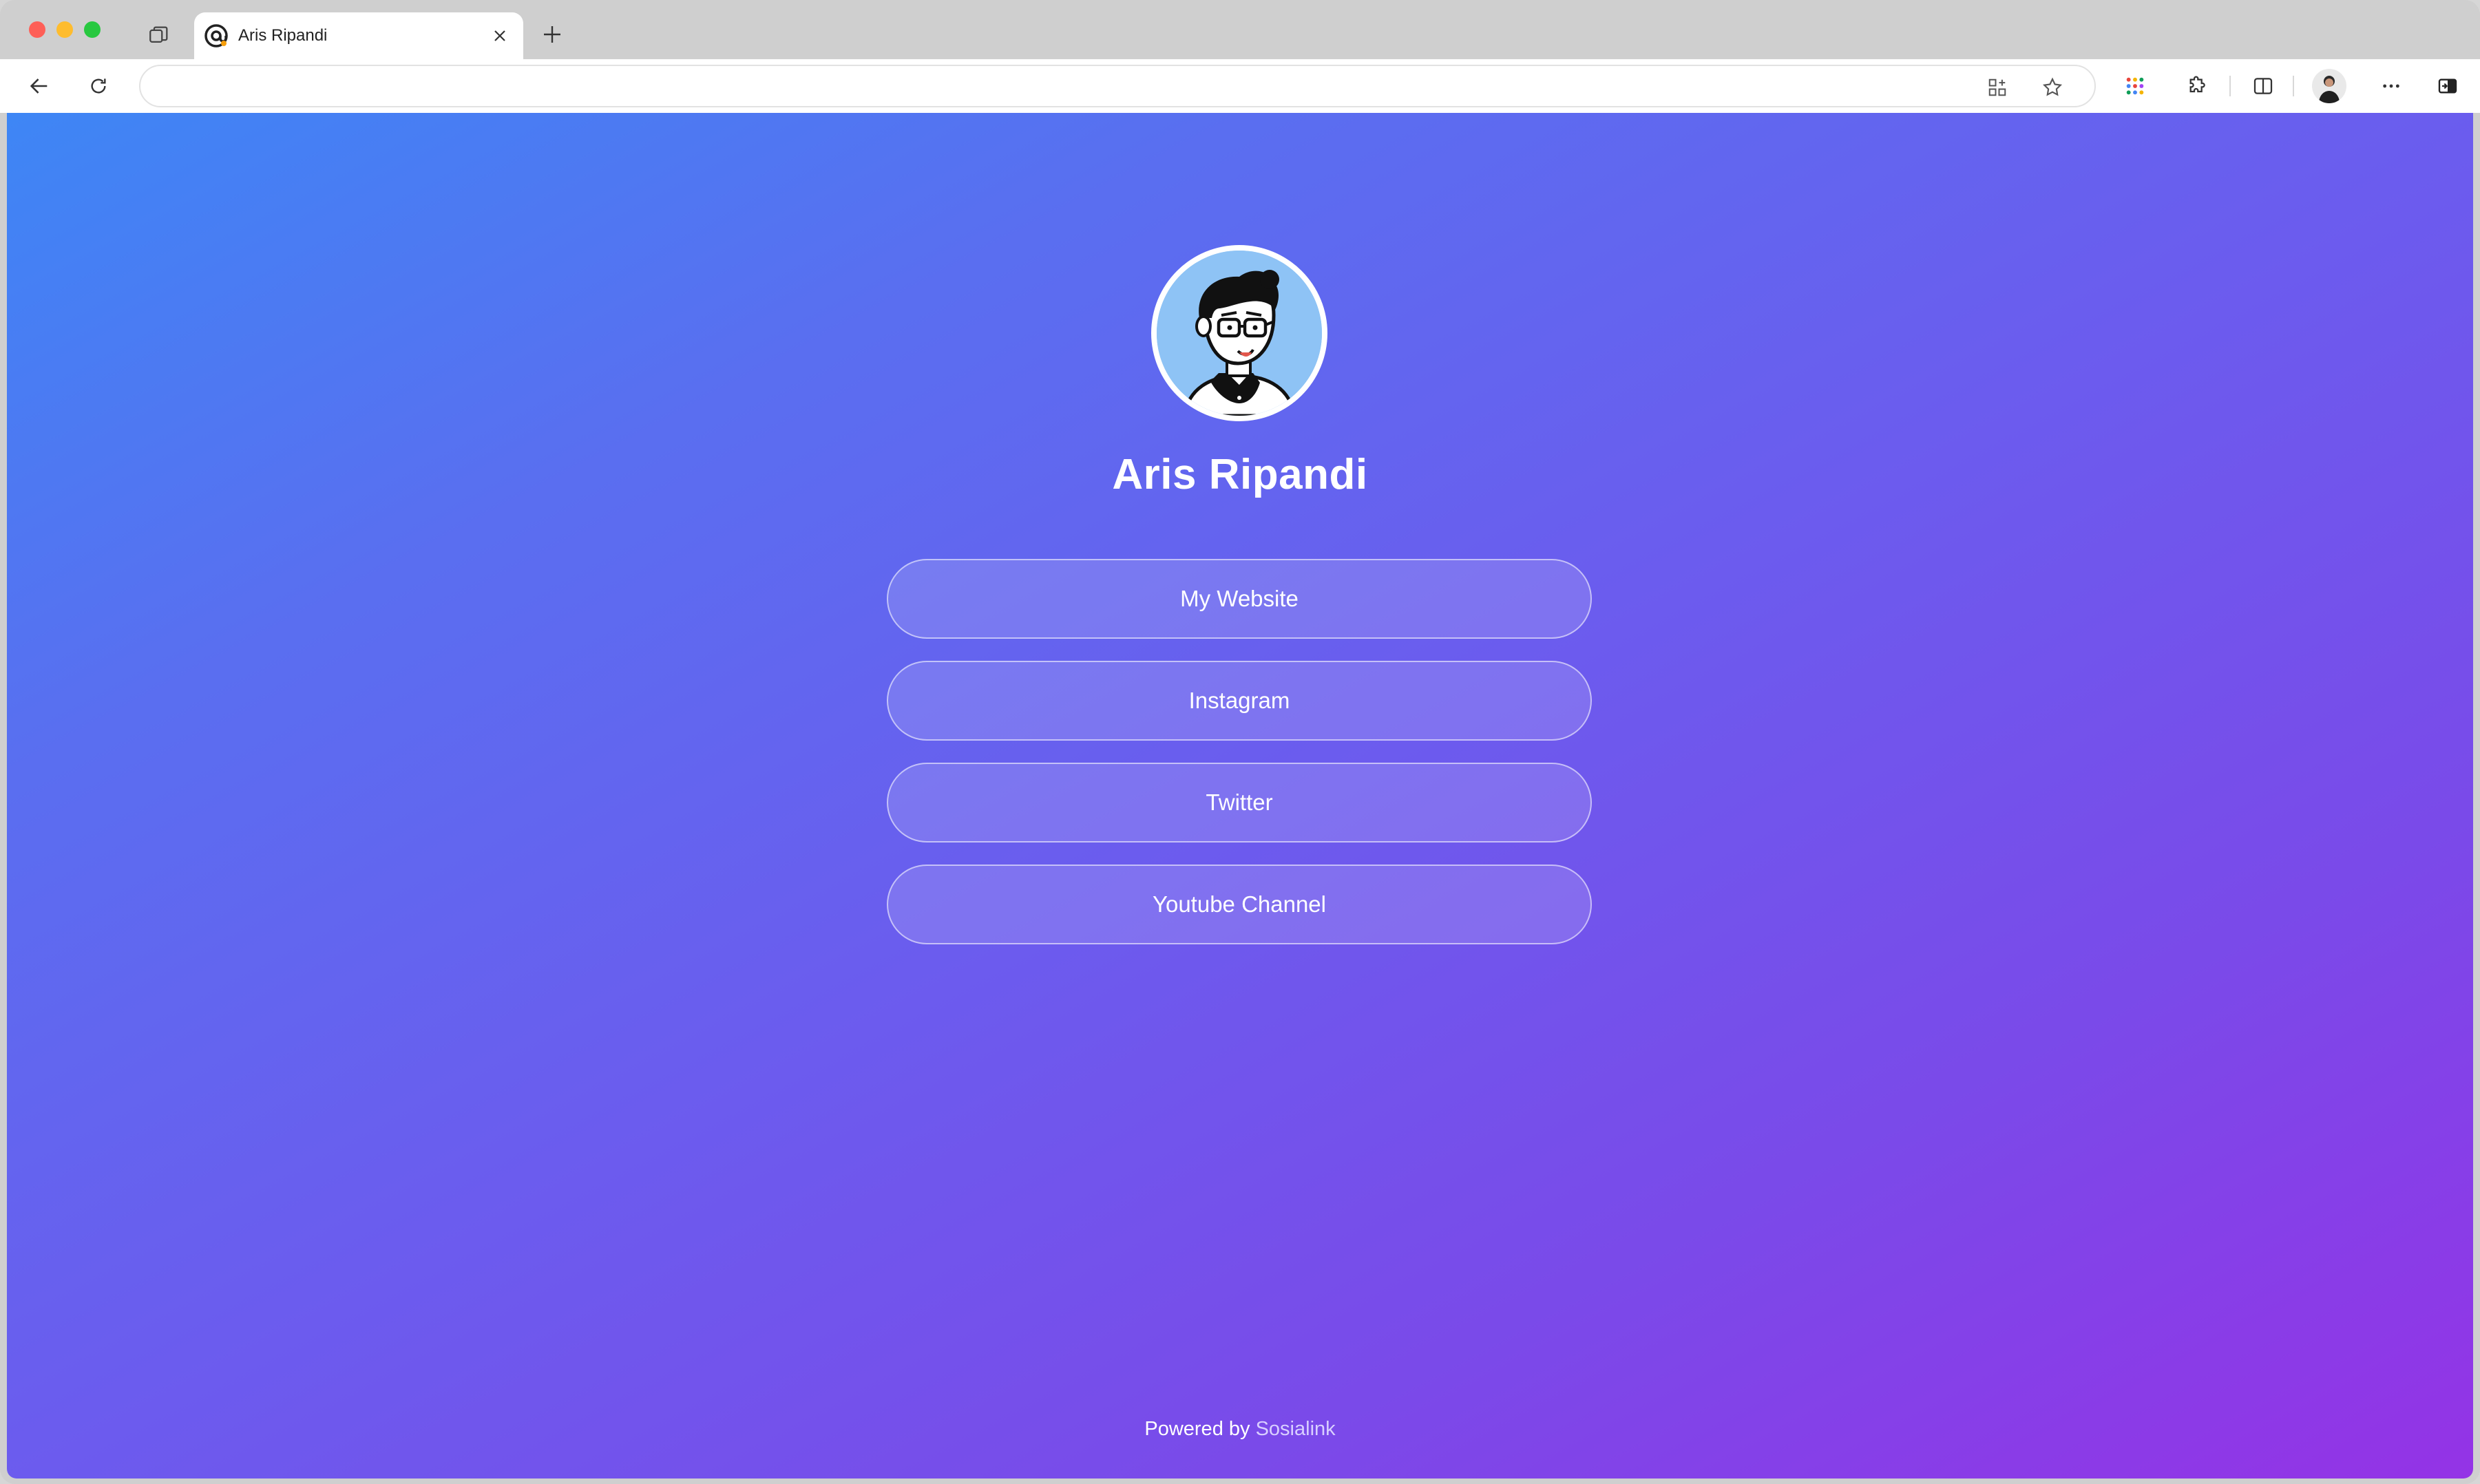 The image size is (2480, 1484). I want to click on sosialink-favicon-icon, so click(216, 35).